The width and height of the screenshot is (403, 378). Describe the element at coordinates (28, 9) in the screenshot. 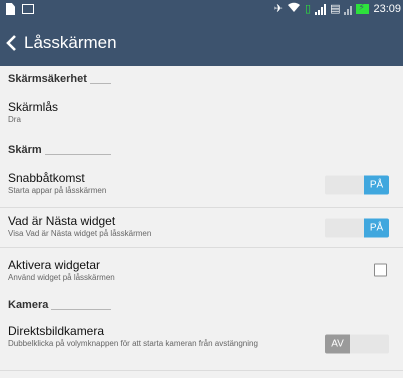

I see `message-icon` at that location.